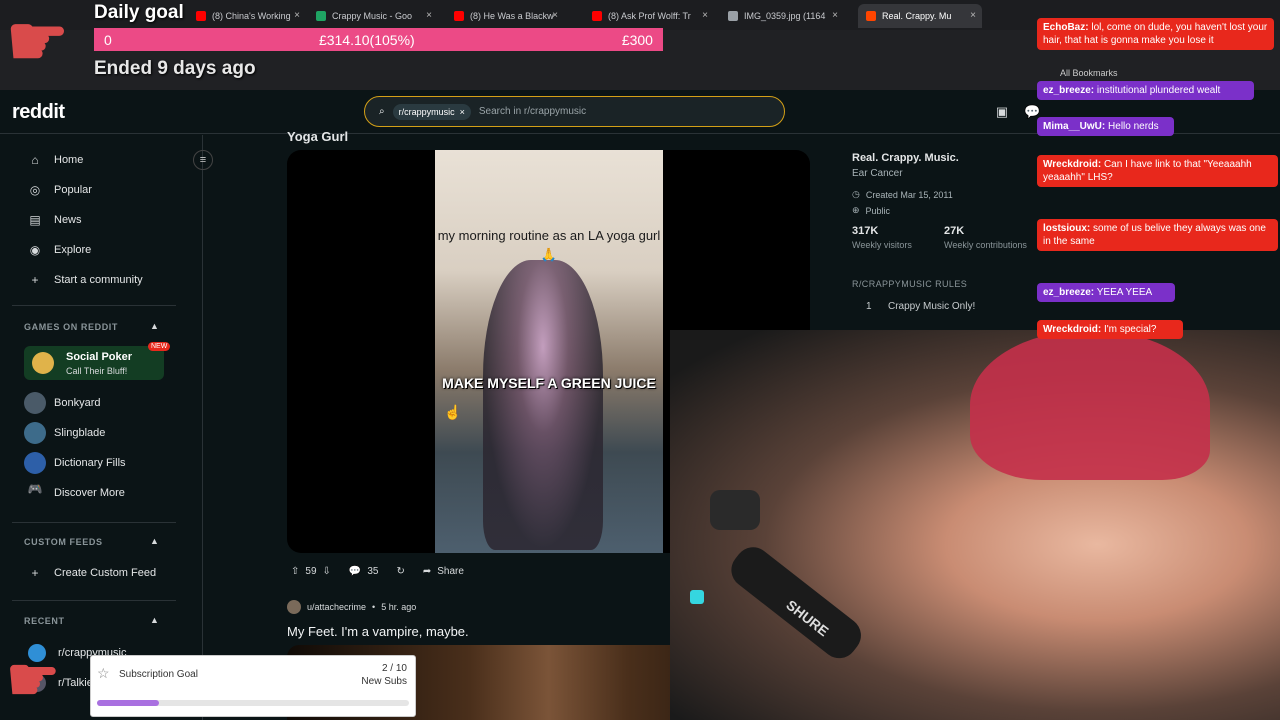  I want to click on rules-header: R/CRAPPYMUSIC RULES, so click(910, 284).